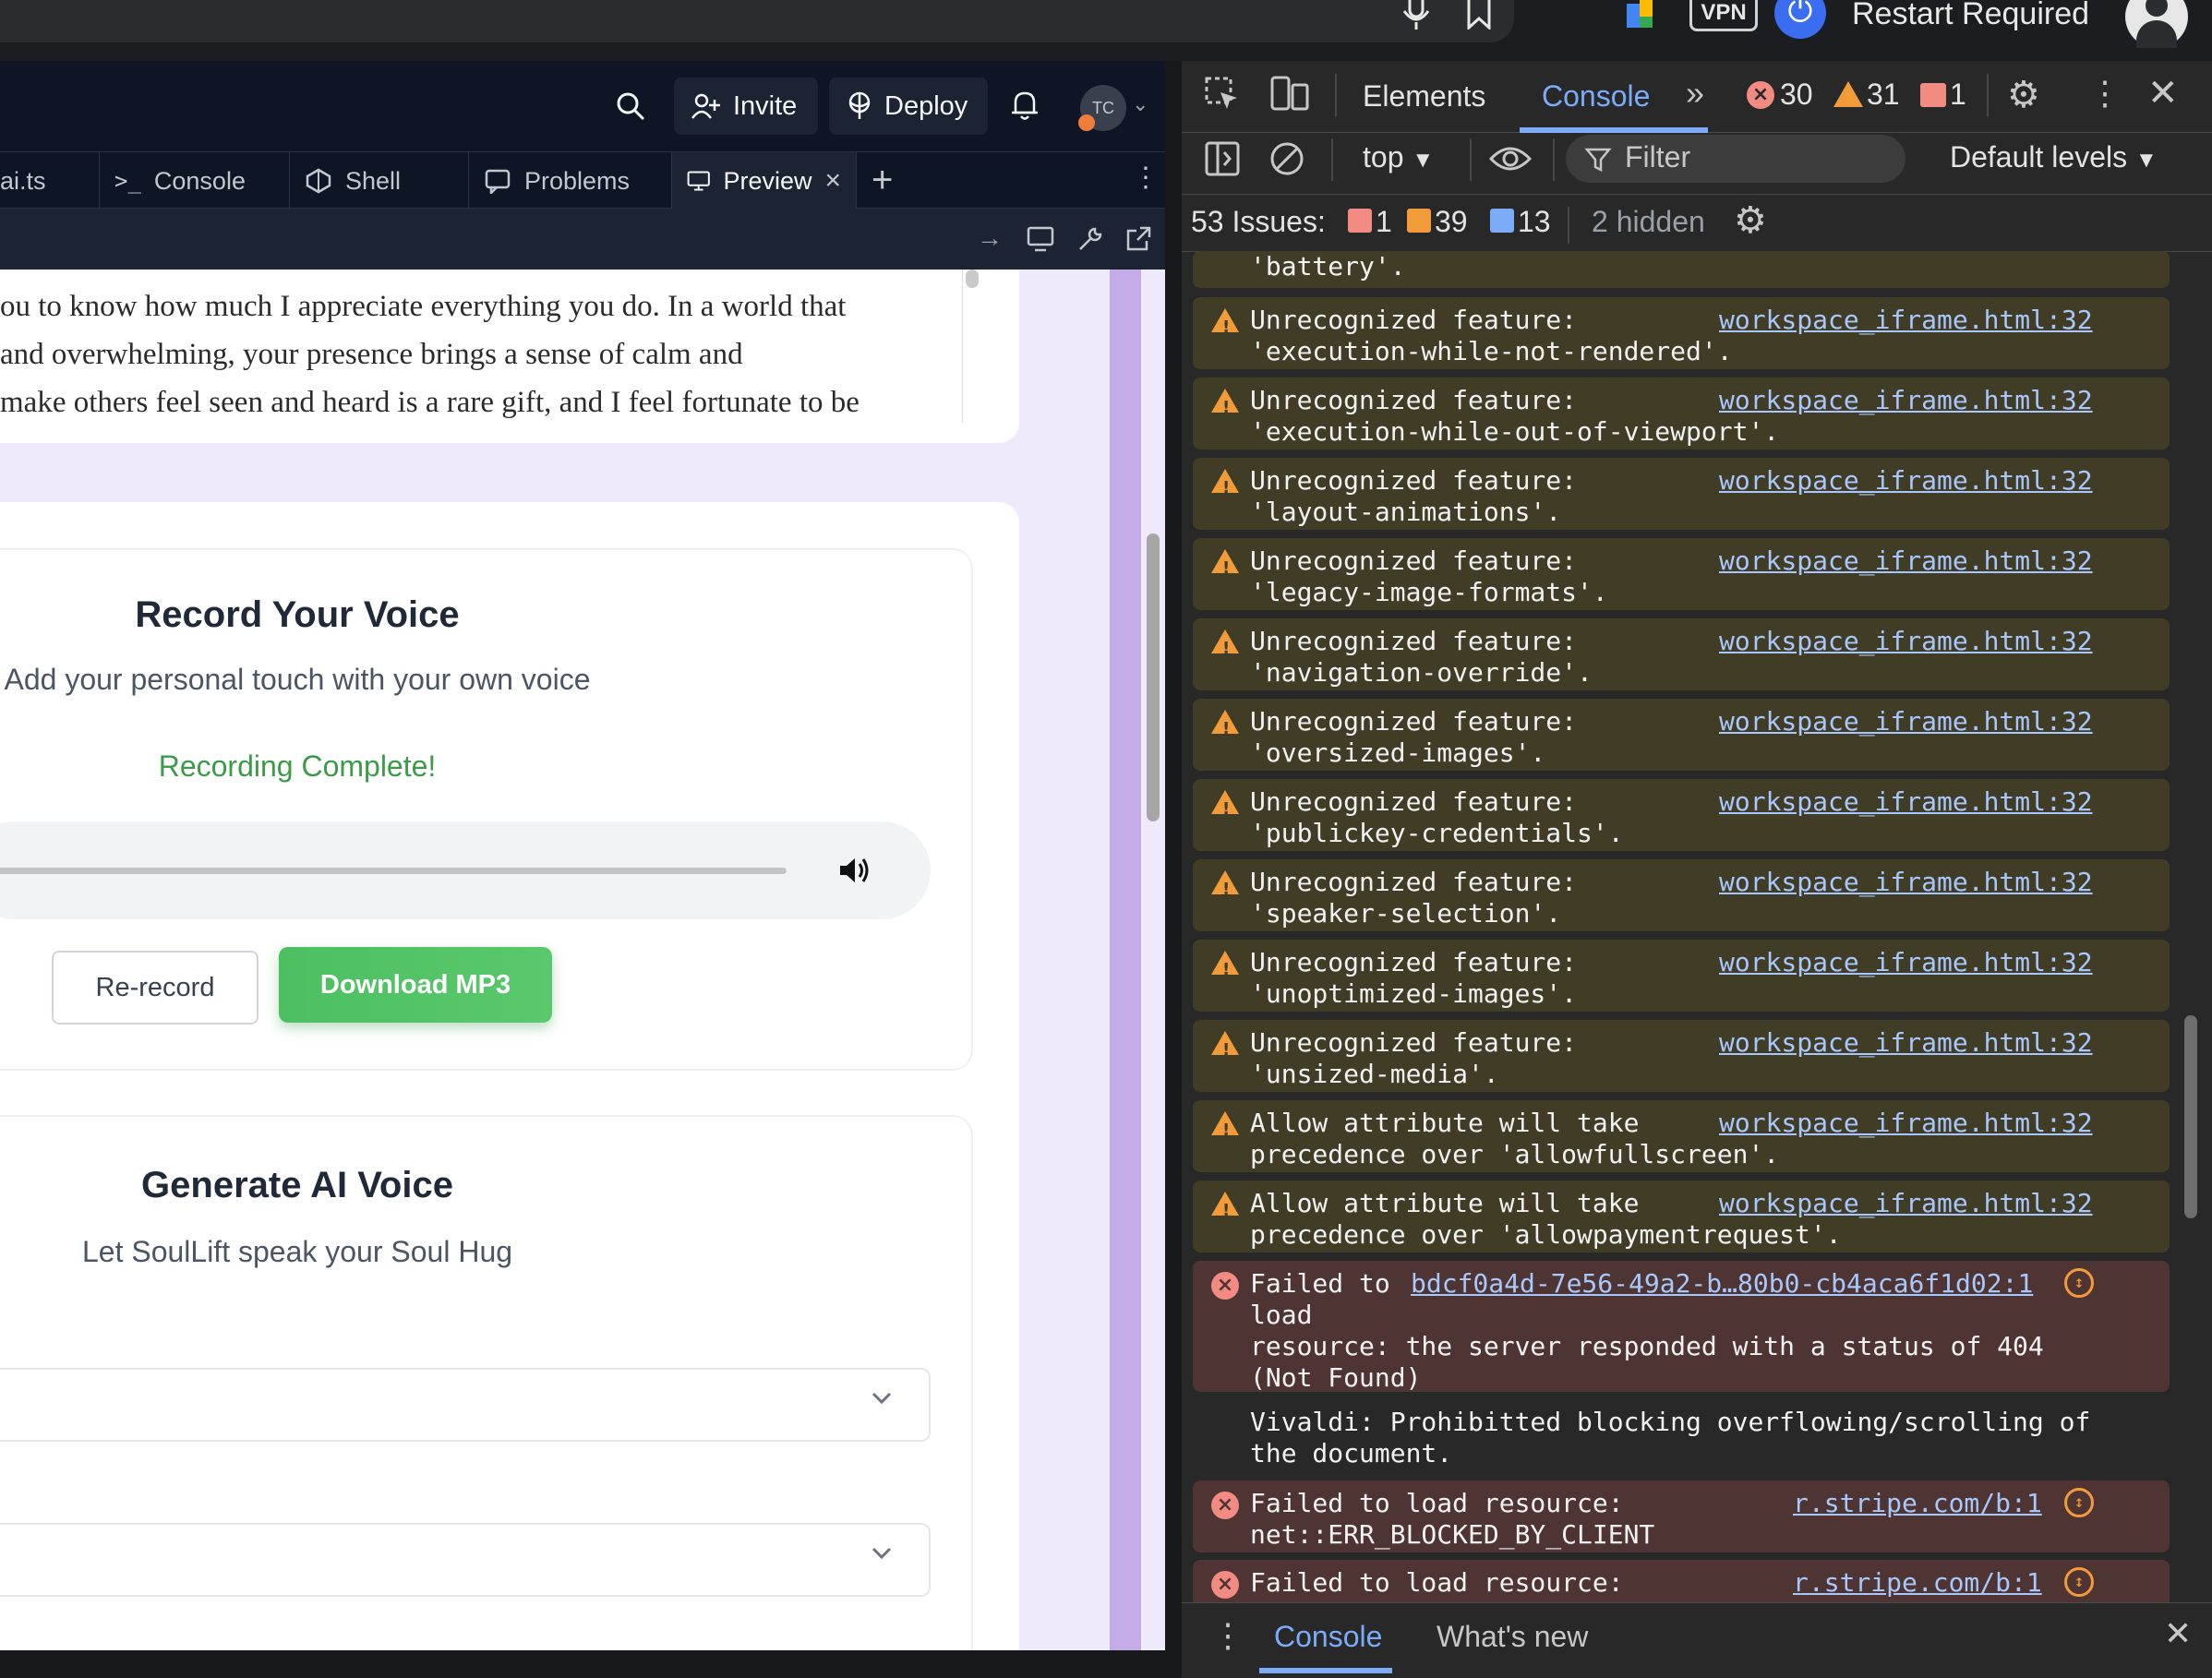 The width and height of the screenshot is (2212, 1678). Describe the element at coordinates (155, 988) in the screenshot. I see `rerecord-button: Re-record` at that location.